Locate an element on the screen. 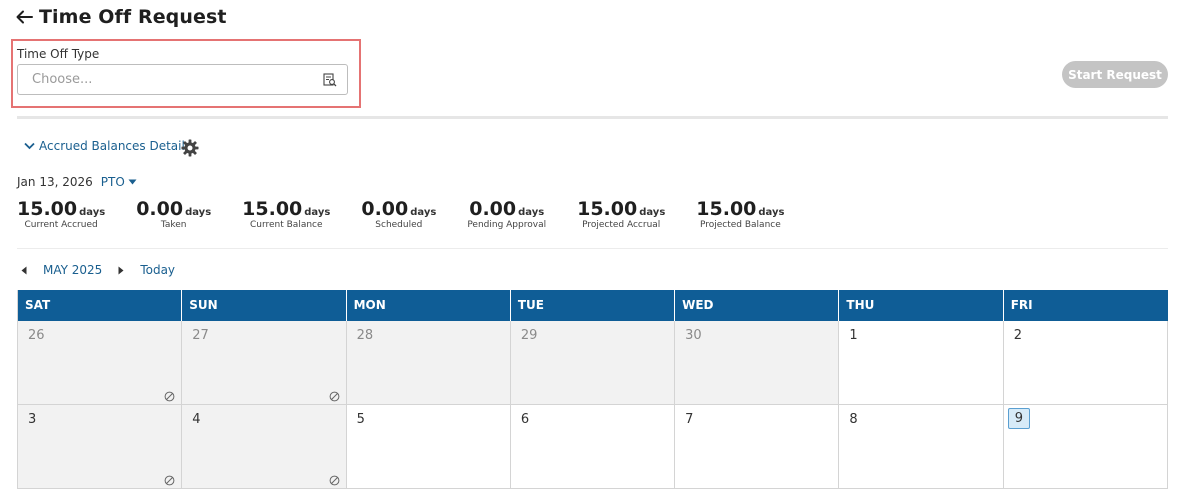  day-number: 28 is located at coordinates (365, 335).